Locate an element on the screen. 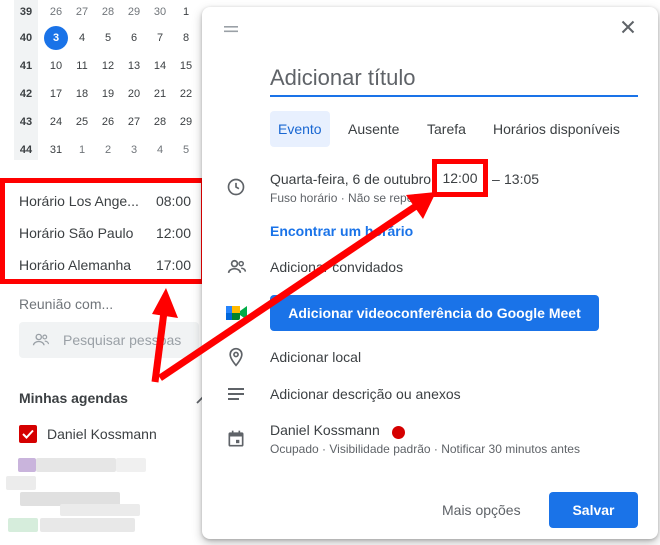 This screenshot has width=660, height=545. timezone-name: Horário Alemanha is located at coordinates (75, 265).